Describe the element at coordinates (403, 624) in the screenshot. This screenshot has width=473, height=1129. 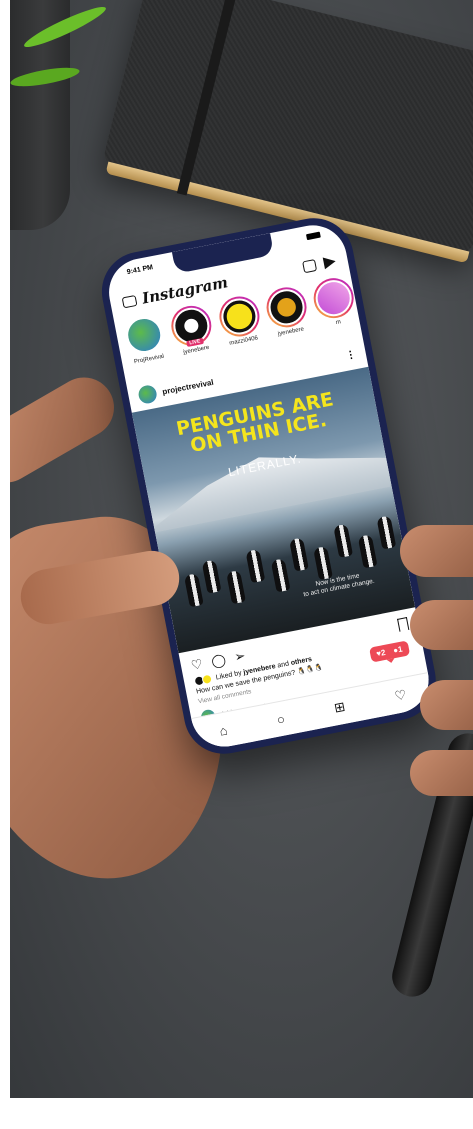
I see `bookmark-icon` at that location.